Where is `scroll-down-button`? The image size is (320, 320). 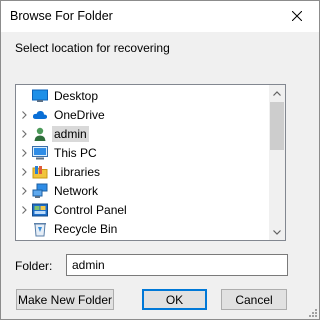
scroll-down-button is located at coordinates (277, 232).